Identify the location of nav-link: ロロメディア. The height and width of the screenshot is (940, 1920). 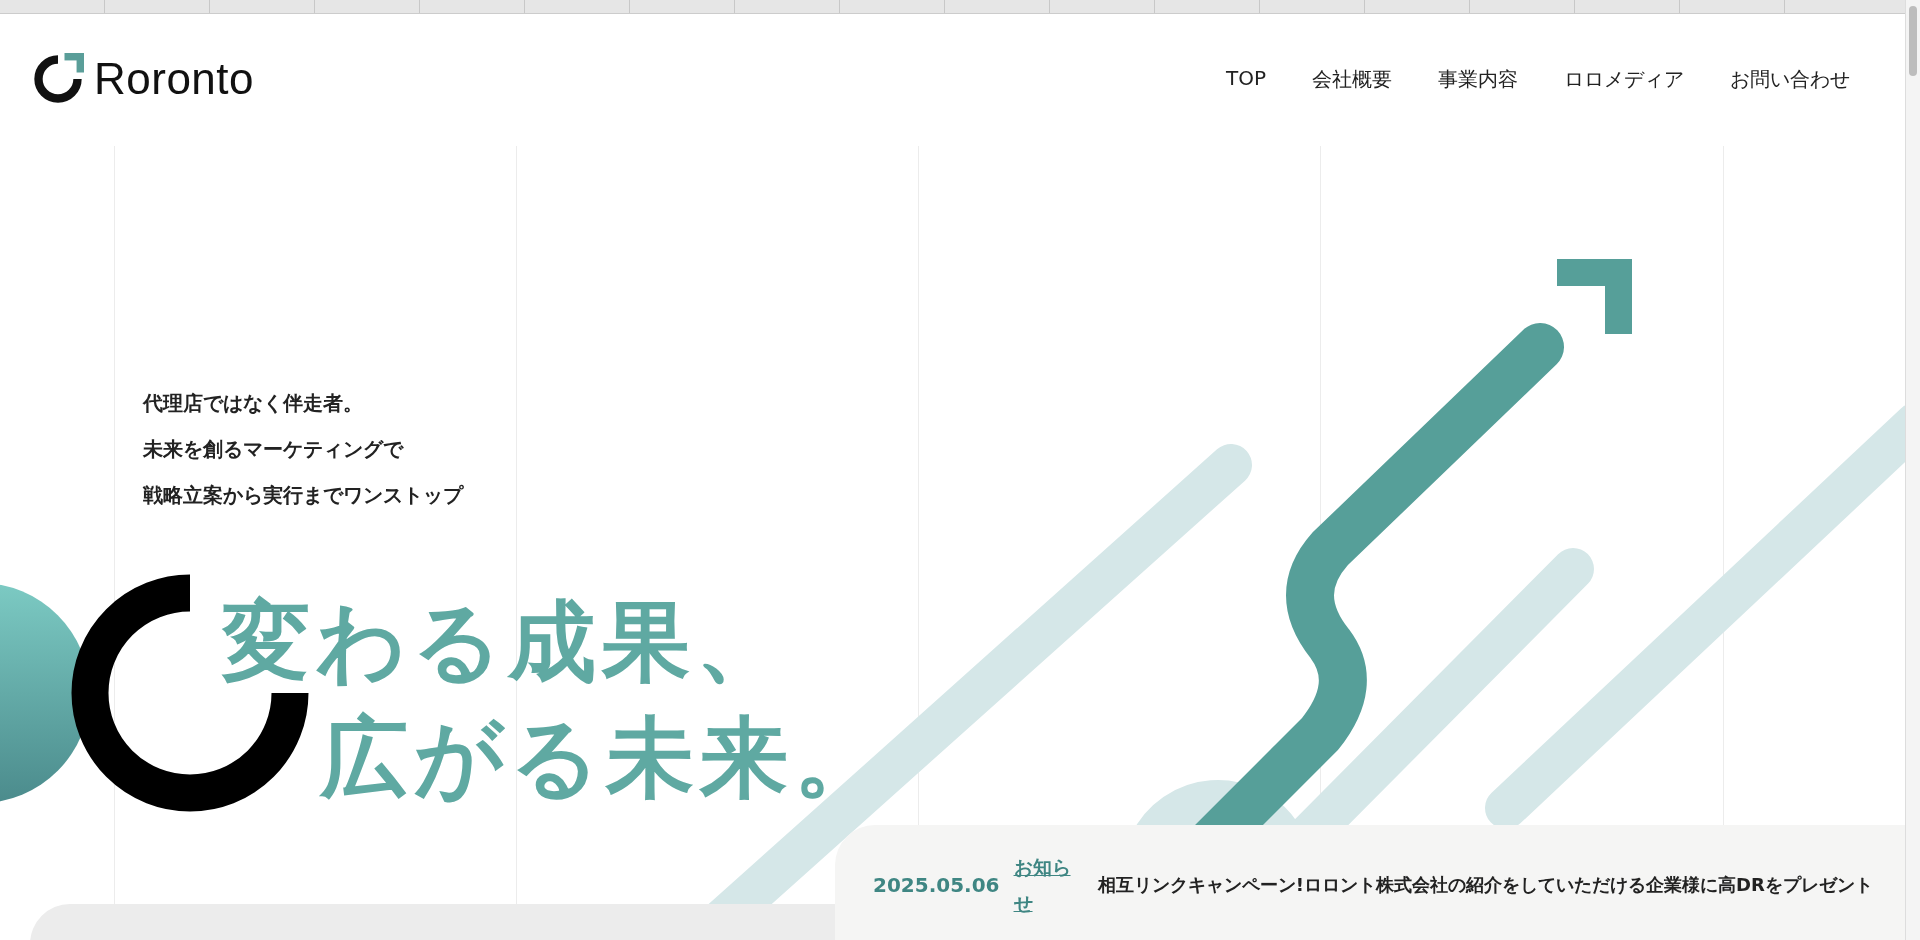
(1624, 79).